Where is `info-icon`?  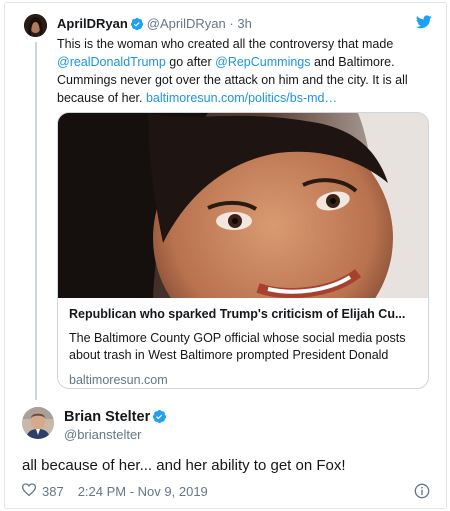 info-icon is located at coordinates (422, 493).